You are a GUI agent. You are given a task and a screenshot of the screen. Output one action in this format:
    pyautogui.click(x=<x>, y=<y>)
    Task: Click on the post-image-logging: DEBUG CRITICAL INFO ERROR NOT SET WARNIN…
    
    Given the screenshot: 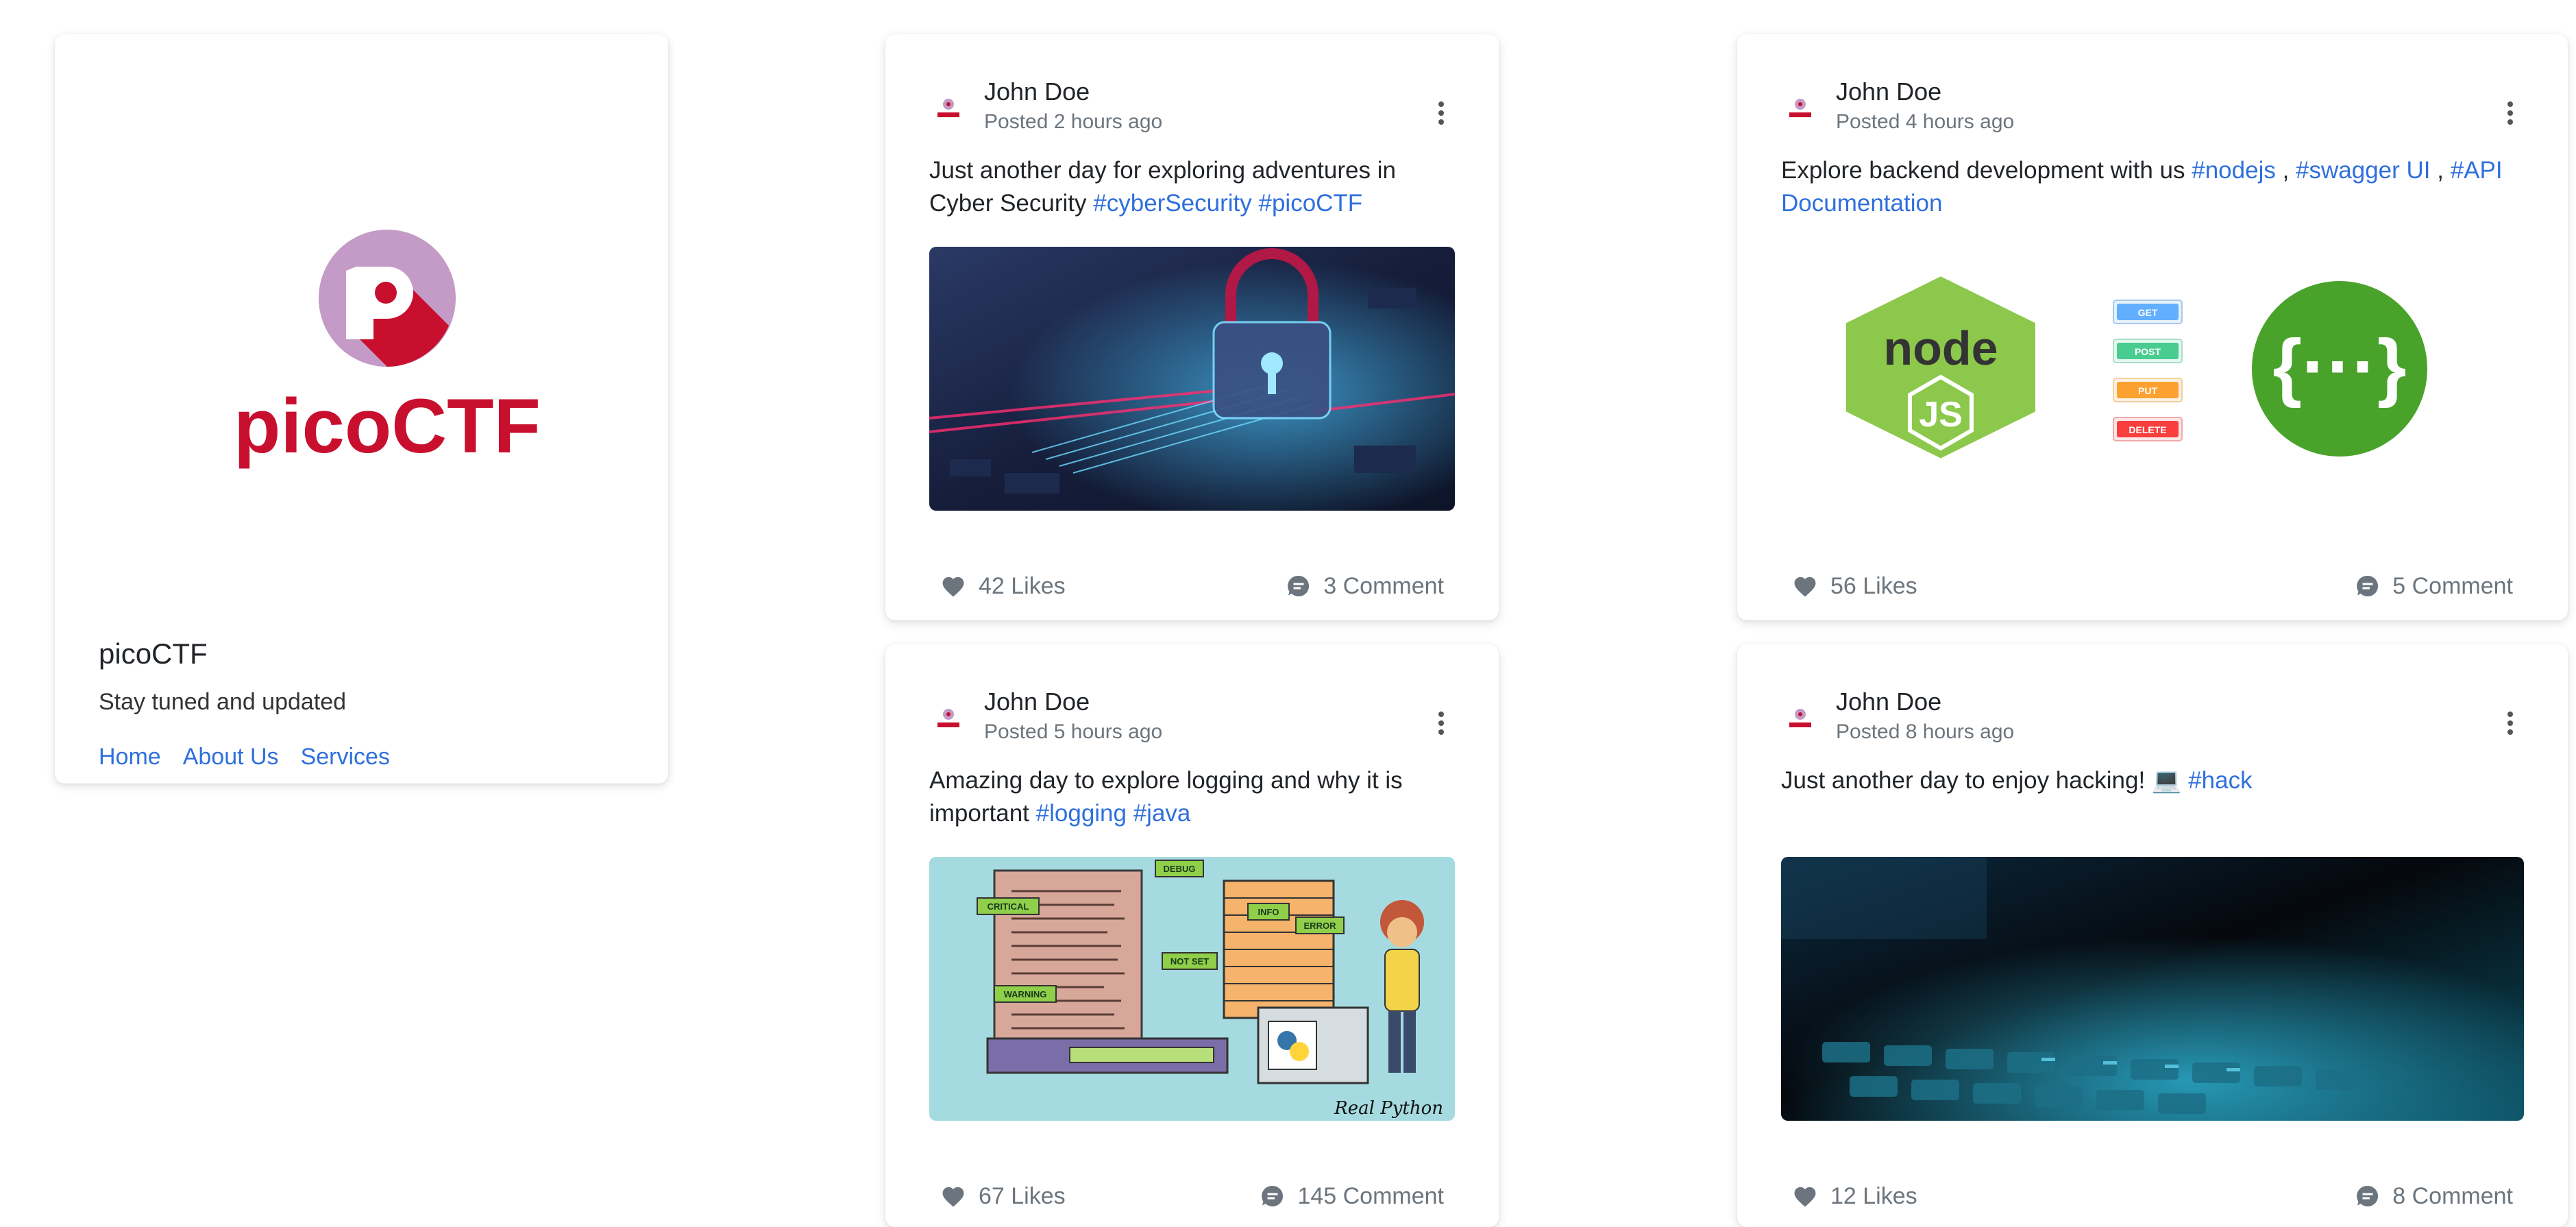 What is the action you would take?
    pyautogui.click(x=1192, y=989)
    